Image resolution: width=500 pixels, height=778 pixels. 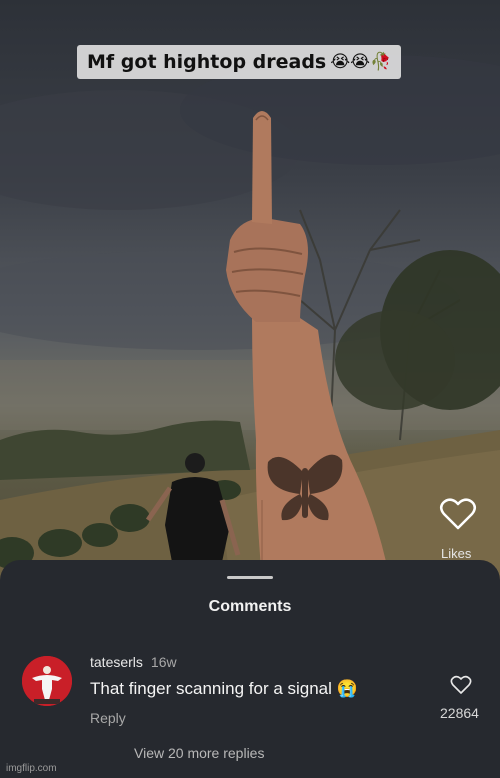 I want to click on likes-label: Likes, so click(x=456, y=553).